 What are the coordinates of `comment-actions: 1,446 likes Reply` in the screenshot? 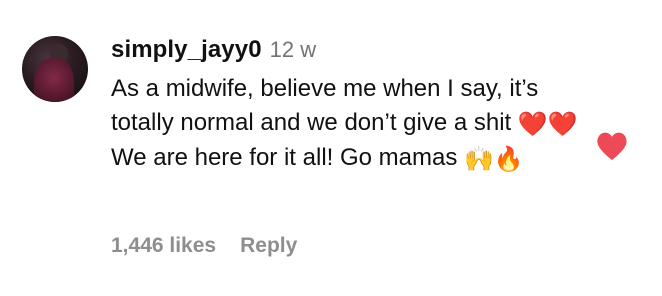 It's located at (204, 246).